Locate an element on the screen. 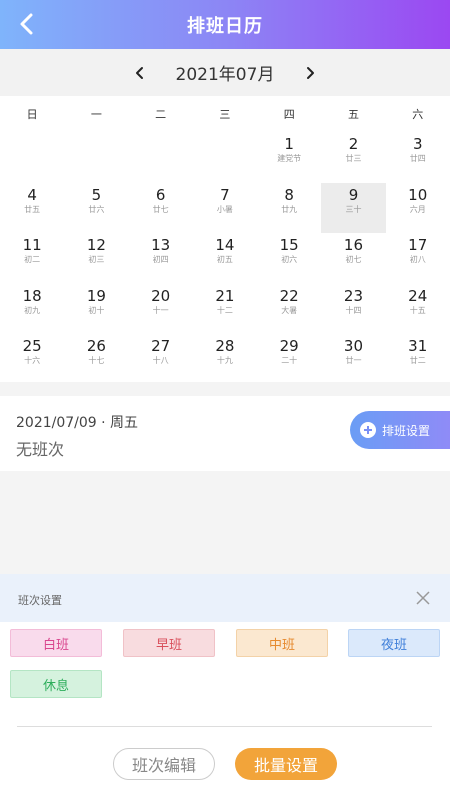  shift-option-button: 休息 is located at coordinates (56, 684).